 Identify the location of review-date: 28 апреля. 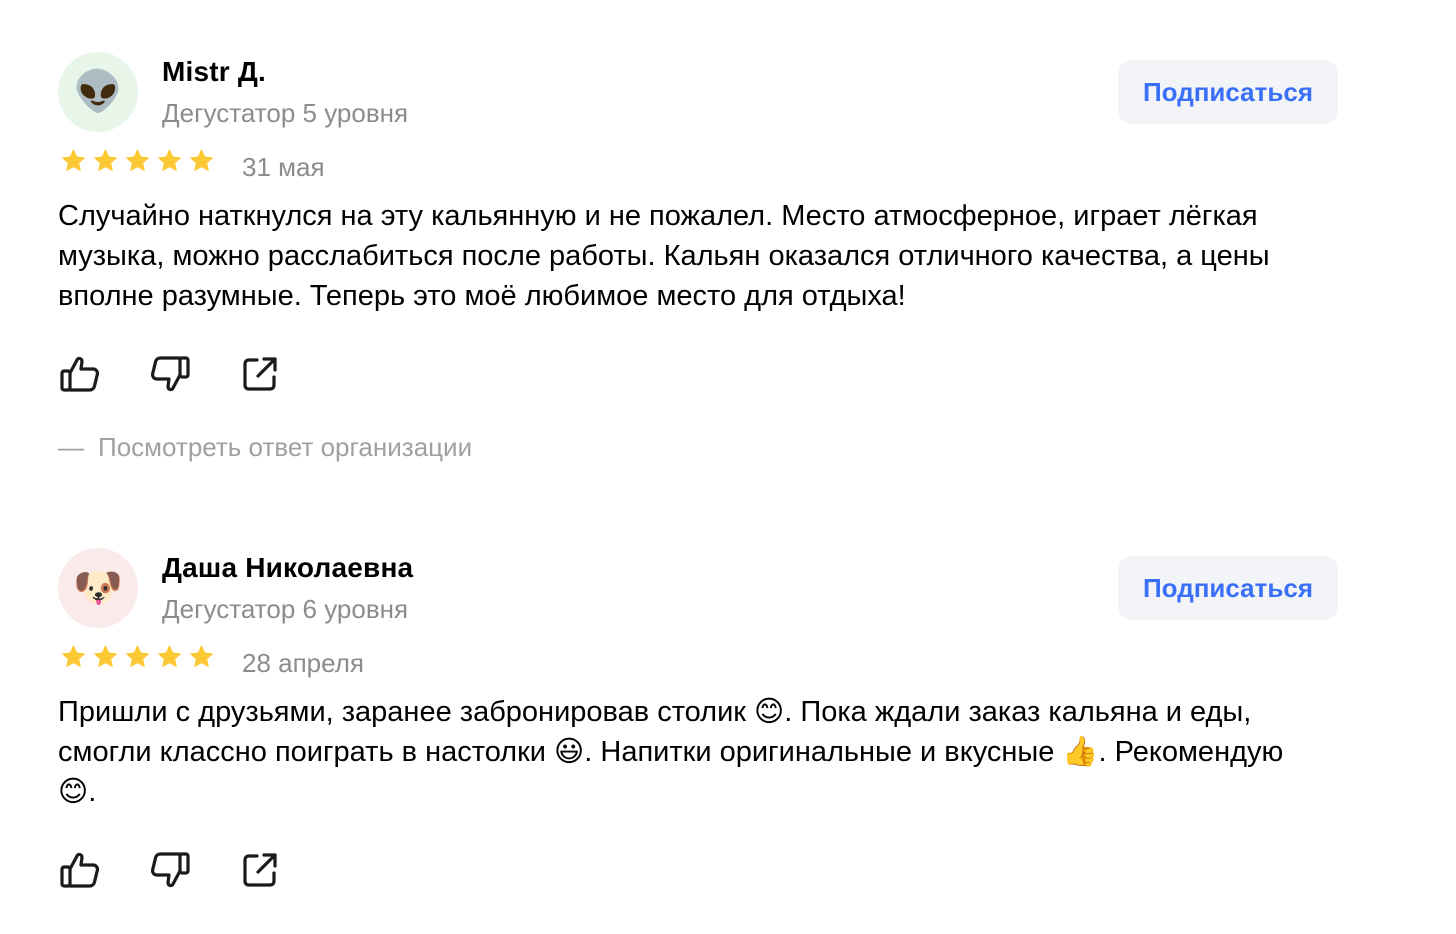
(303, 663).